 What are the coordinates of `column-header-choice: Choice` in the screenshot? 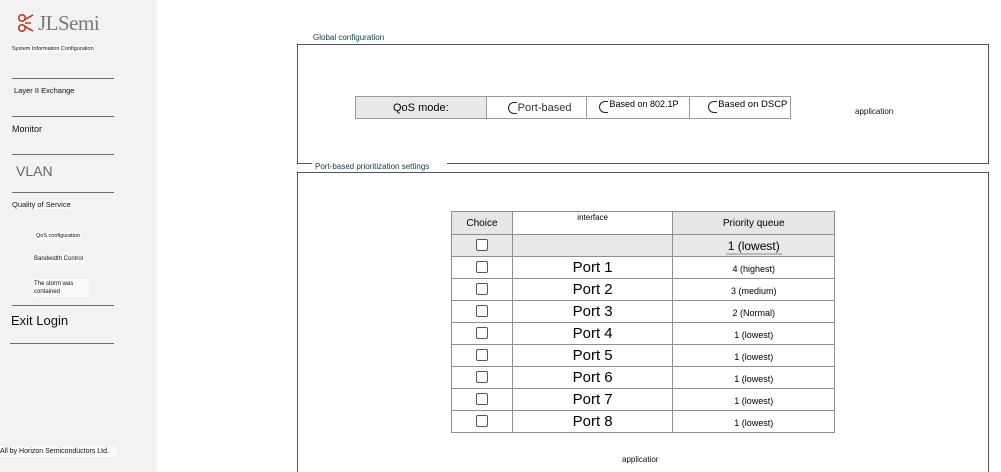 It's located at (482, 223).